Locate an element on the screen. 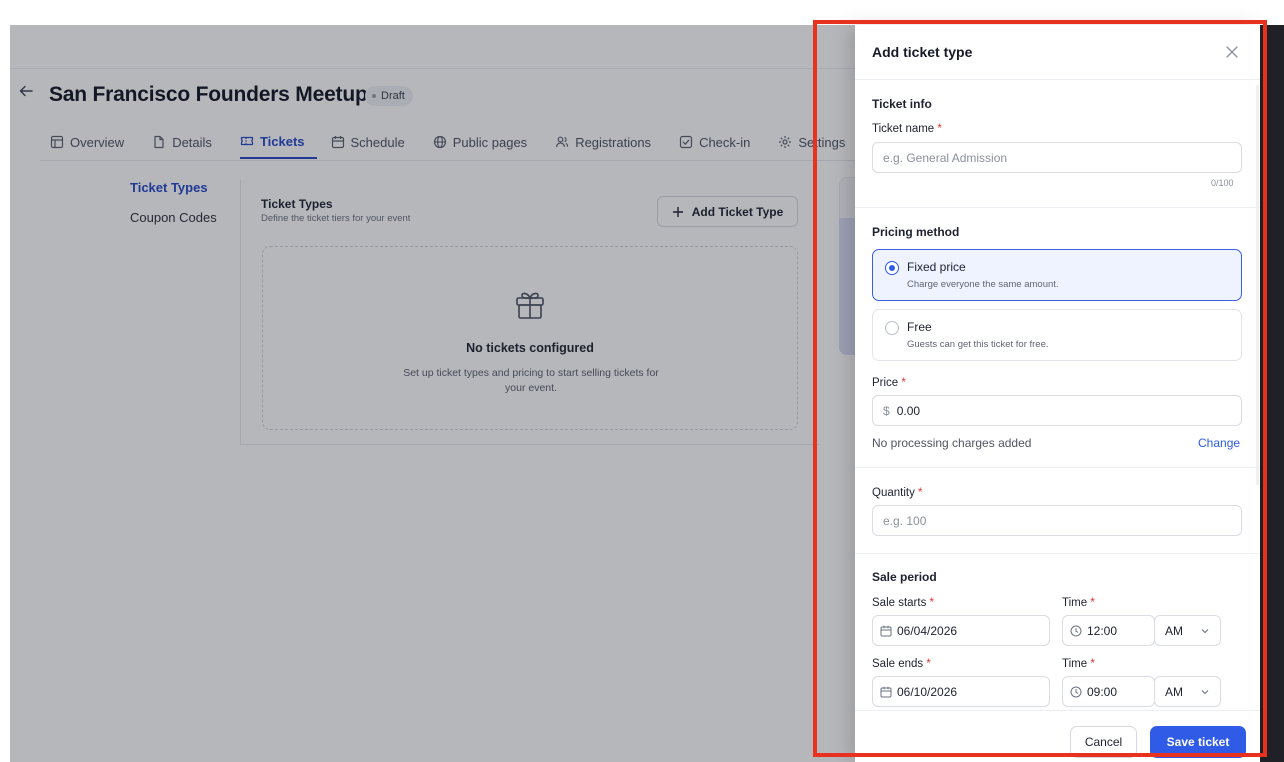  save-ticket-button: Save ticket is located at coordinates (1198, 742).